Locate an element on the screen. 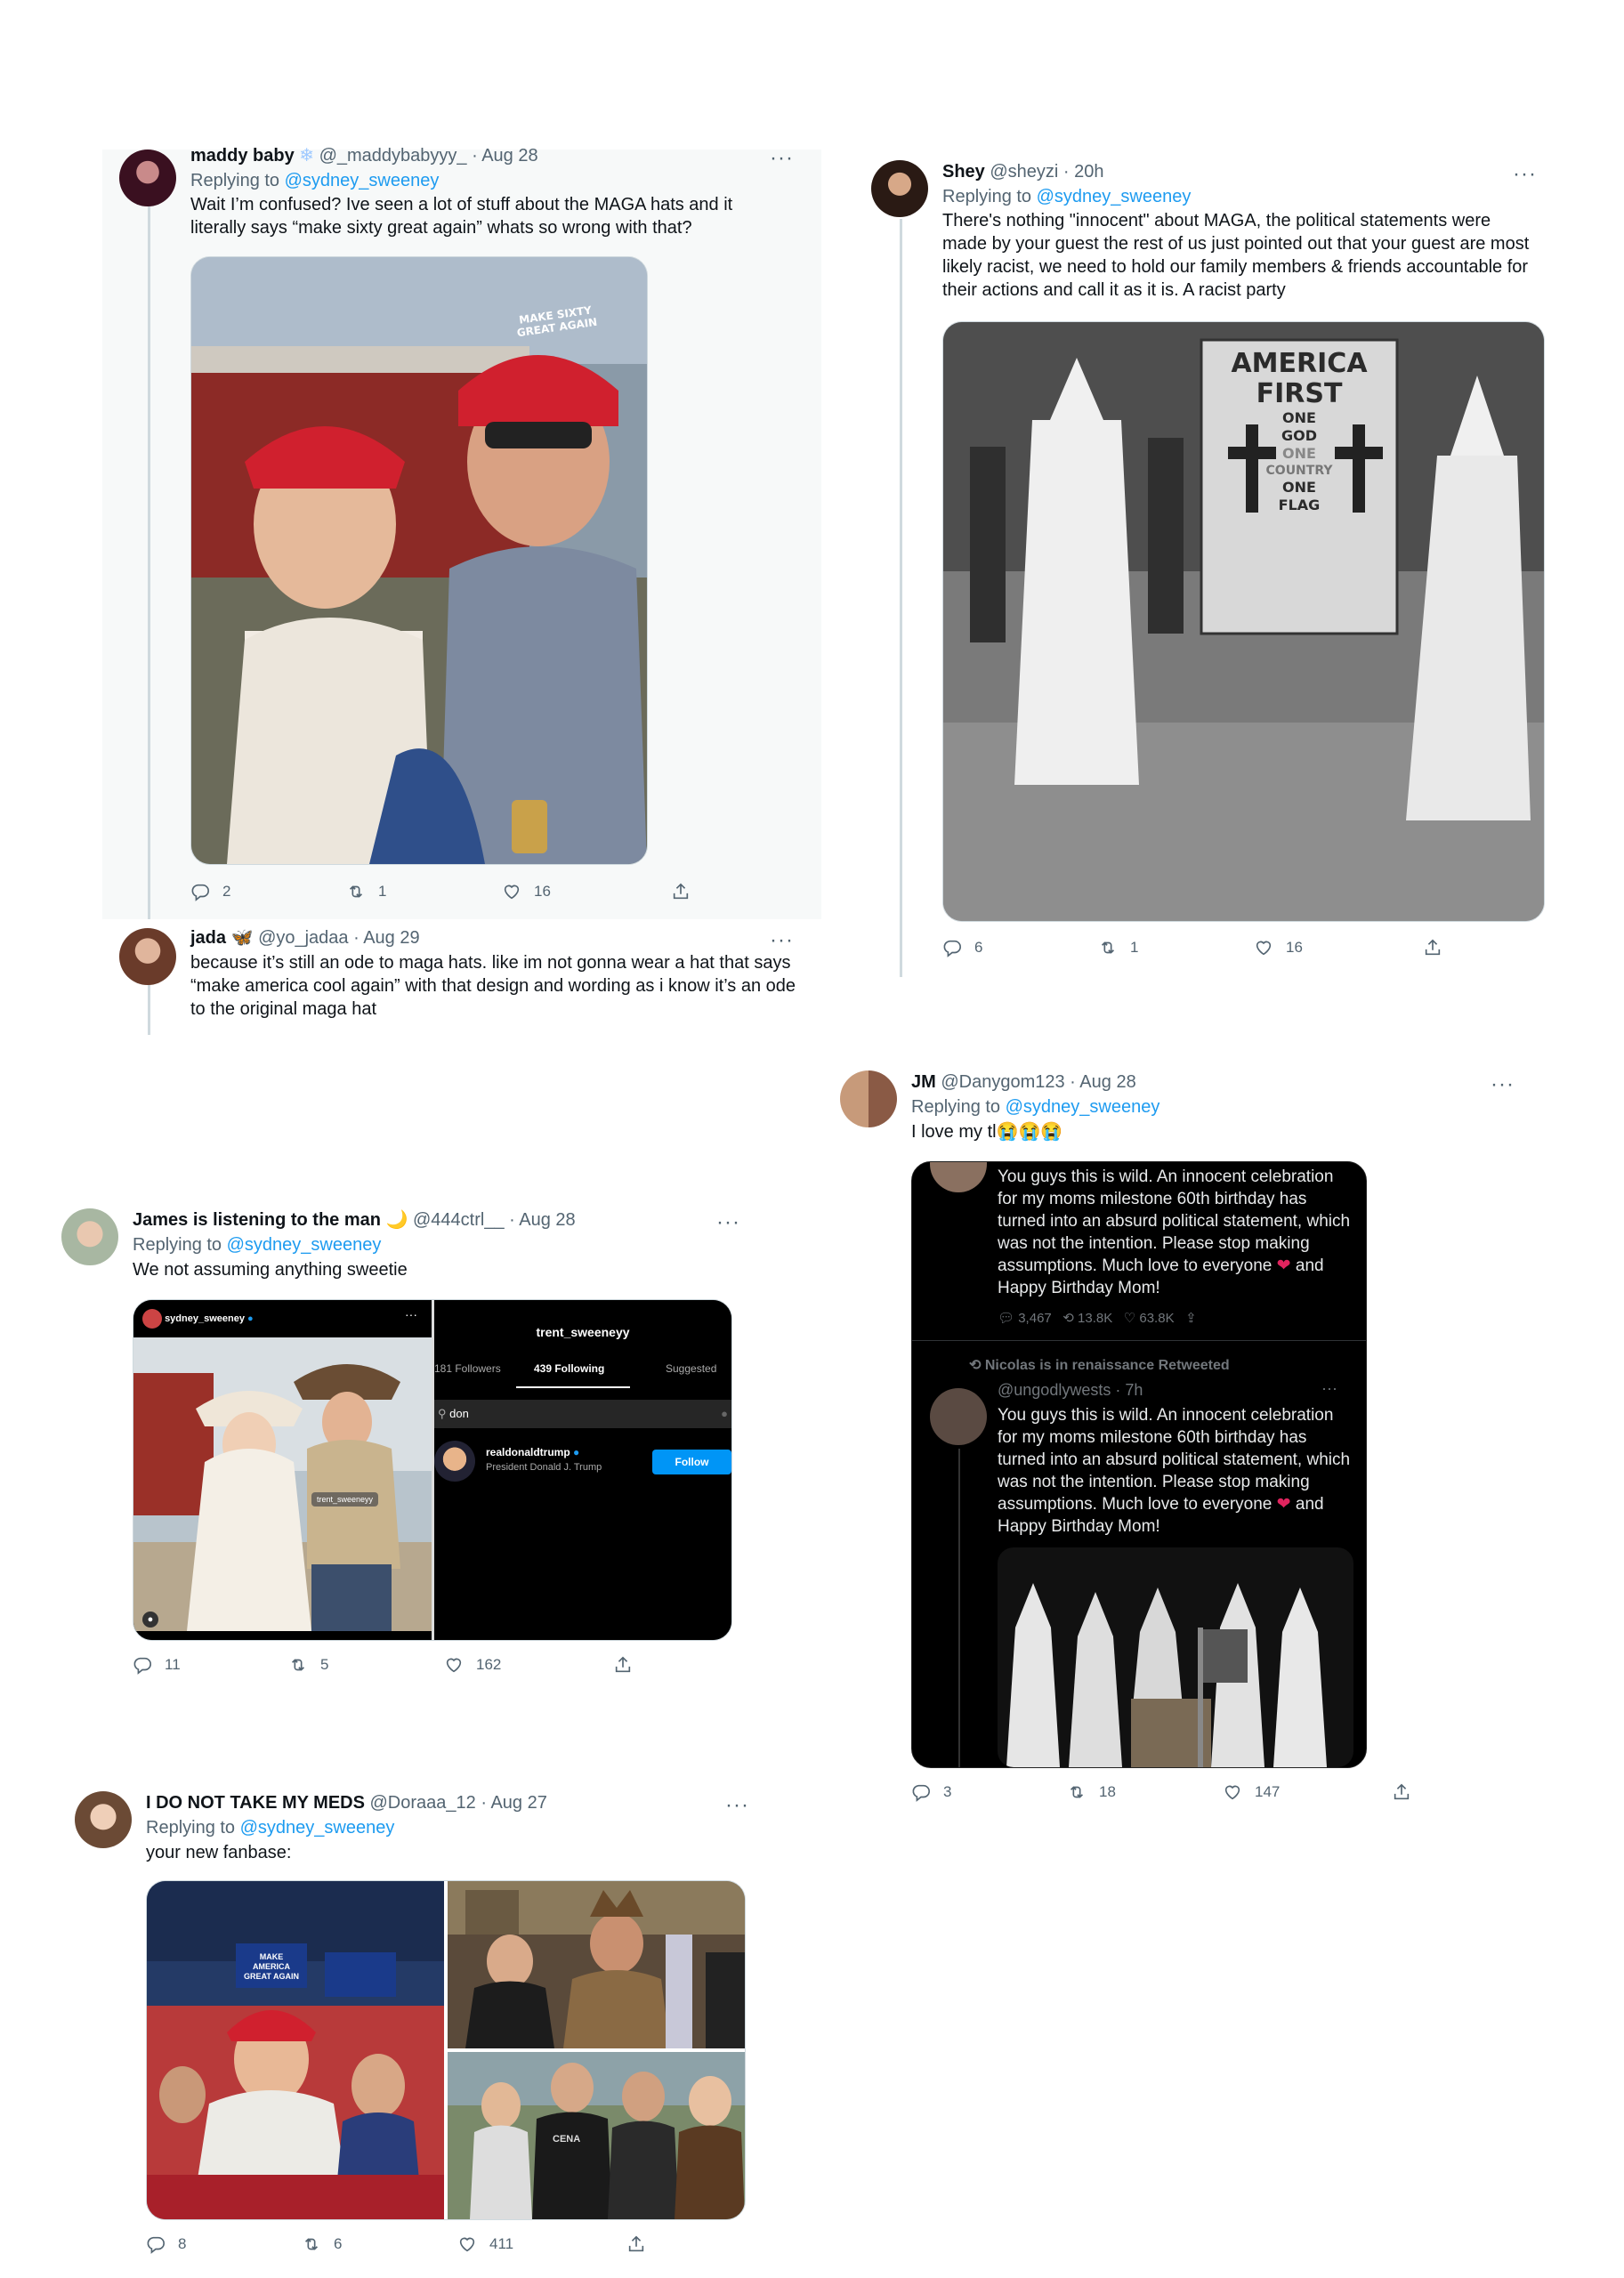 The height and width of the screenshot is (2278, 1624). ig-tag-label: trent_sweeneyy is located at coordinates (345, 1500).